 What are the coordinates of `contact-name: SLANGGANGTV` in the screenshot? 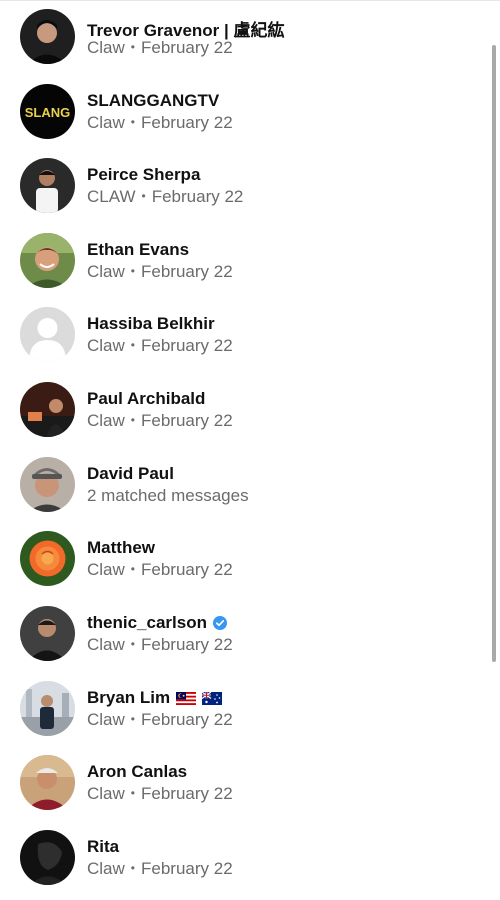 It's located at (153, 100).